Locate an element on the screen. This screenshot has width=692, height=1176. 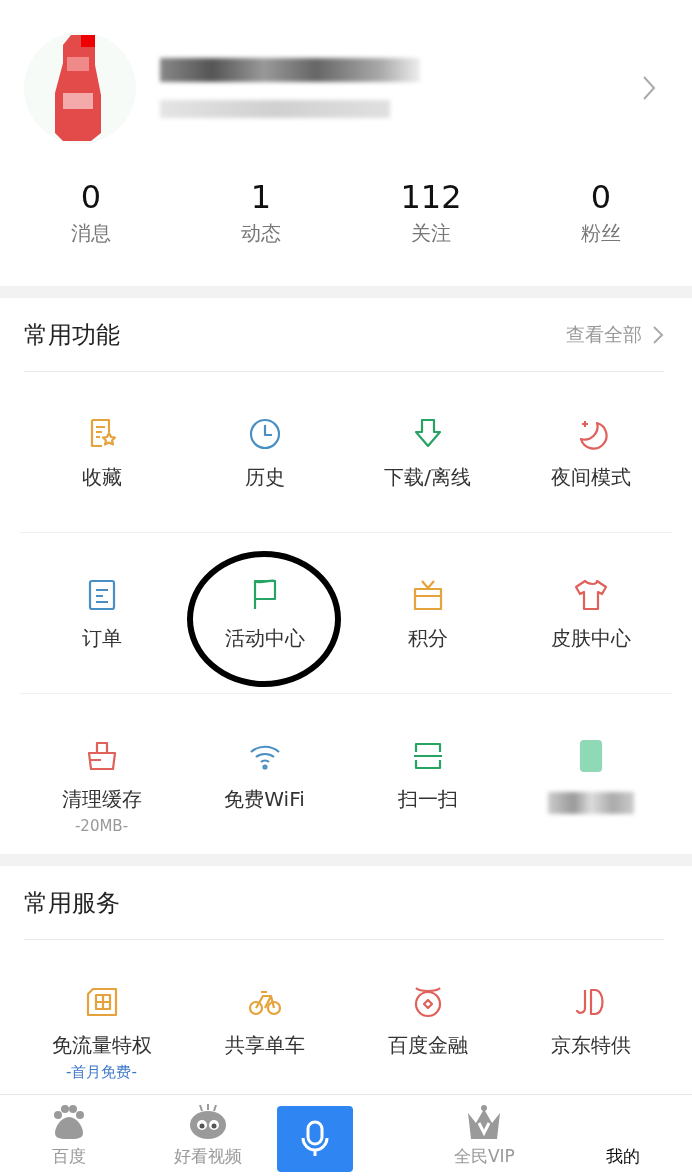
section-title: 常用服务 is located at coordinates (72, 903).